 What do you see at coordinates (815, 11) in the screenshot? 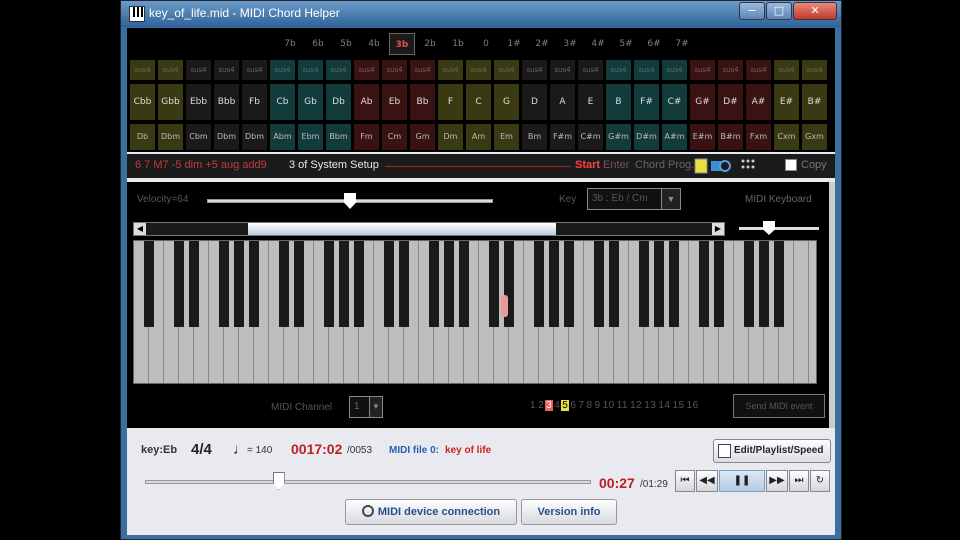
I see `close-button: ✕` at bounding box center [815, 11].